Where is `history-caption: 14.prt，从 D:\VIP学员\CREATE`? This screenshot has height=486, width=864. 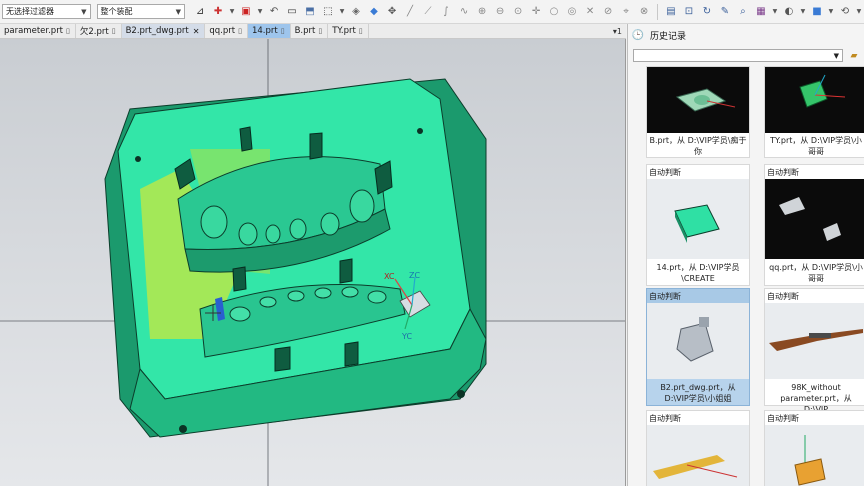
history-caption: 14.prt，从 D:\VIP学员\CREATE is located at coordinates (698, 273).